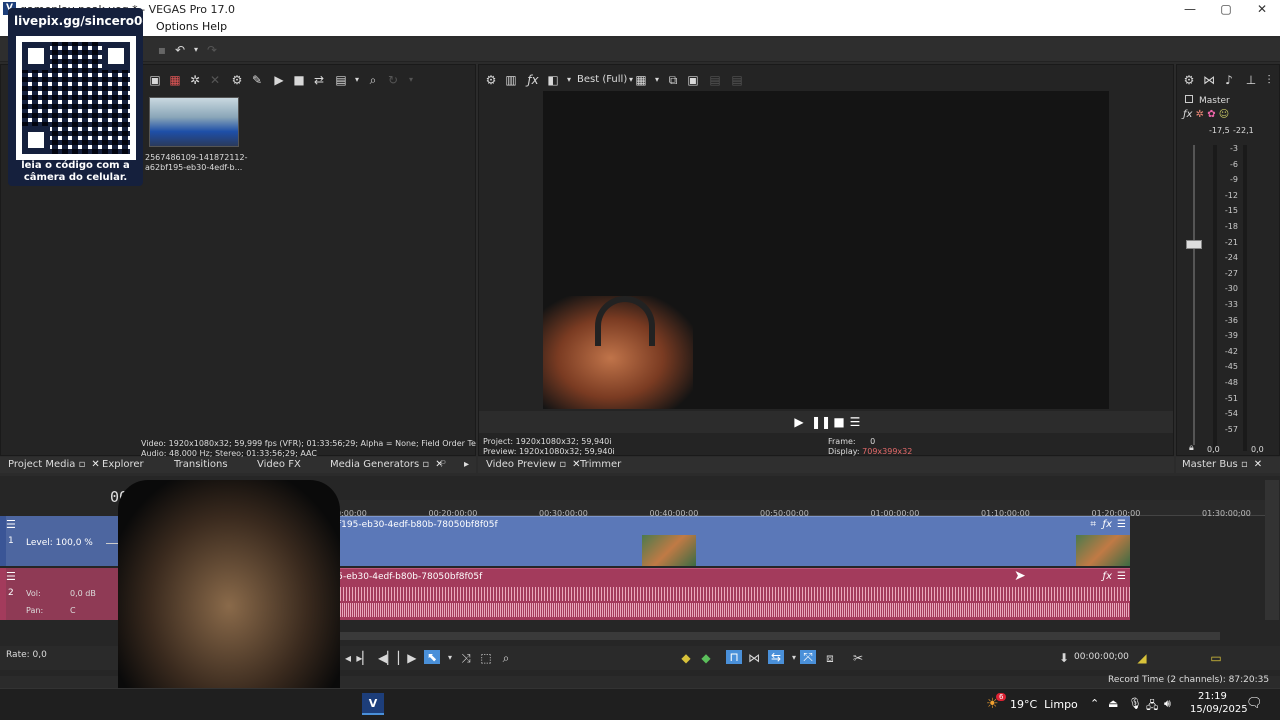 The height and width of the screenshot is (720, 1280). I want to click on views-dropdown-icon: ▾, so click(357, 80).